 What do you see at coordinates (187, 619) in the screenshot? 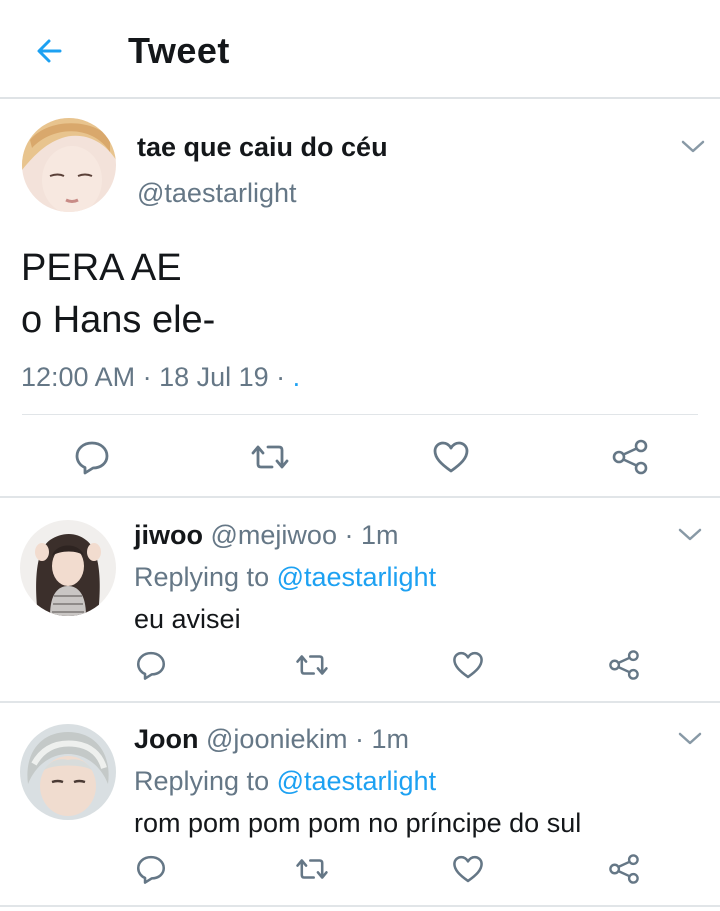
I see `reply-text: eu avisei` at bounding box center [187, 619].